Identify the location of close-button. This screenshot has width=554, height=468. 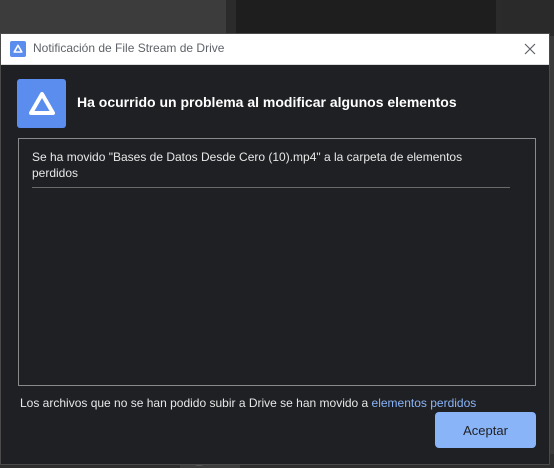
(530, 49).